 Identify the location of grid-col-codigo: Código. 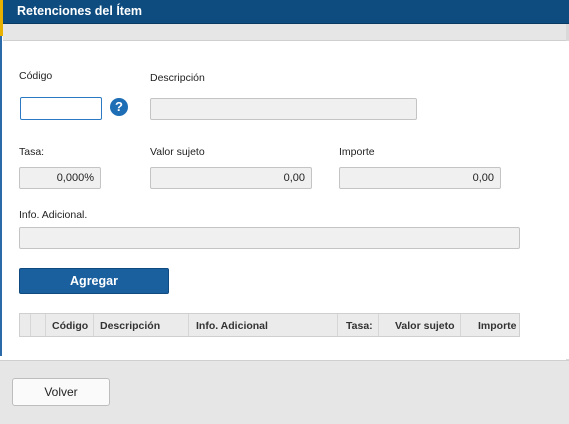
(70, 326).